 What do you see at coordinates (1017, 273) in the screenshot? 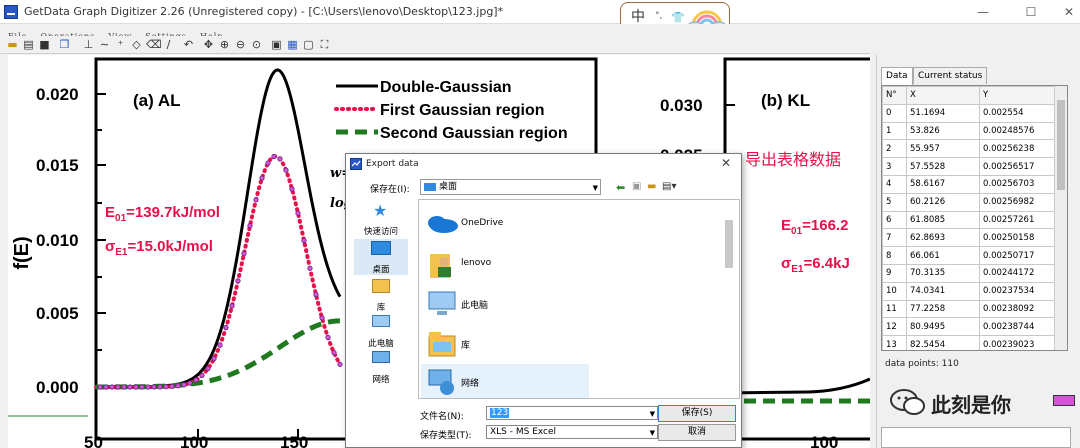
I see `cell-y: 0.00244172` at bounding box center [1017, 273].